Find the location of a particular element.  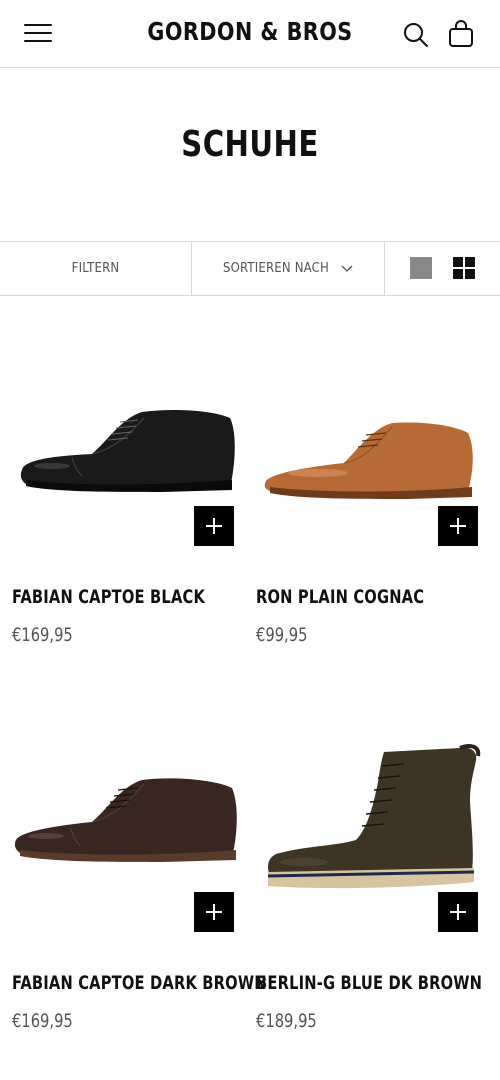

grid-view-icon is located at coordinates (464, 268).